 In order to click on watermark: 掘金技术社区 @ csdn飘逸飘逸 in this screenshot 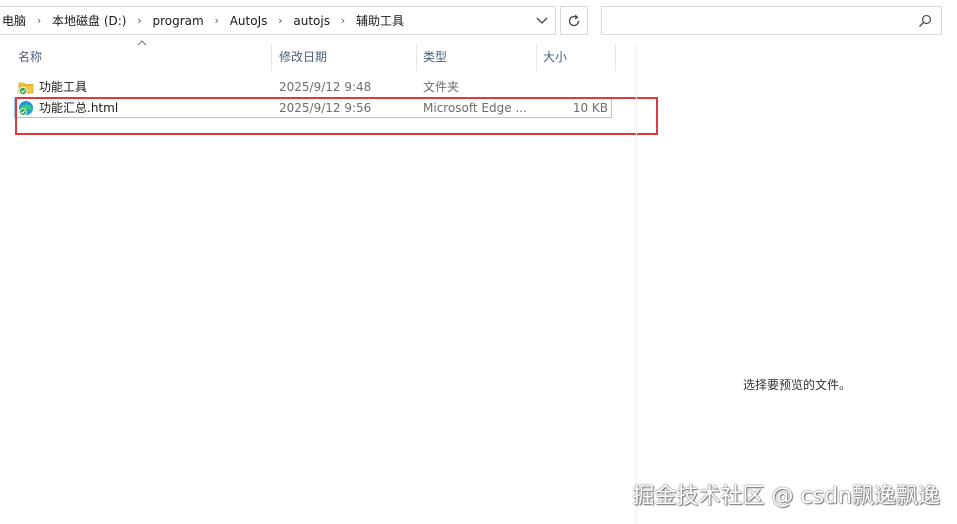, I will do `click(786, 496)`.